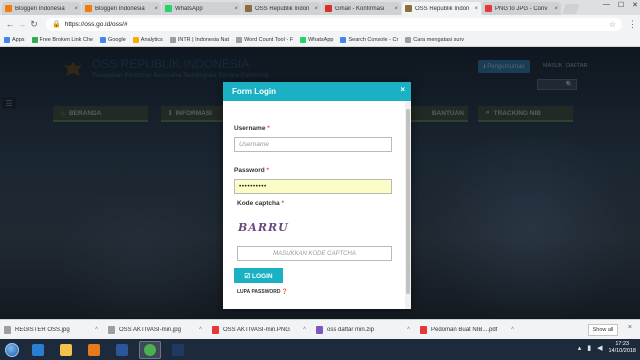 The width and height of the screenshot is (640, 360). I want to click on download-item: OSS AKTIVASI-min.PNG ^, so click(259, 329).